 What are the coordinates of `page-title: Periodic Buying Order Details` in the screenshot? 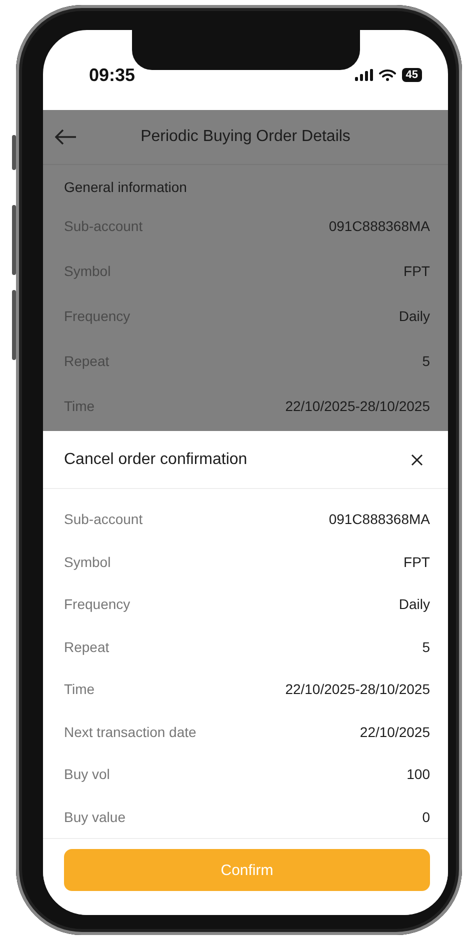 It's located at (246, 137).